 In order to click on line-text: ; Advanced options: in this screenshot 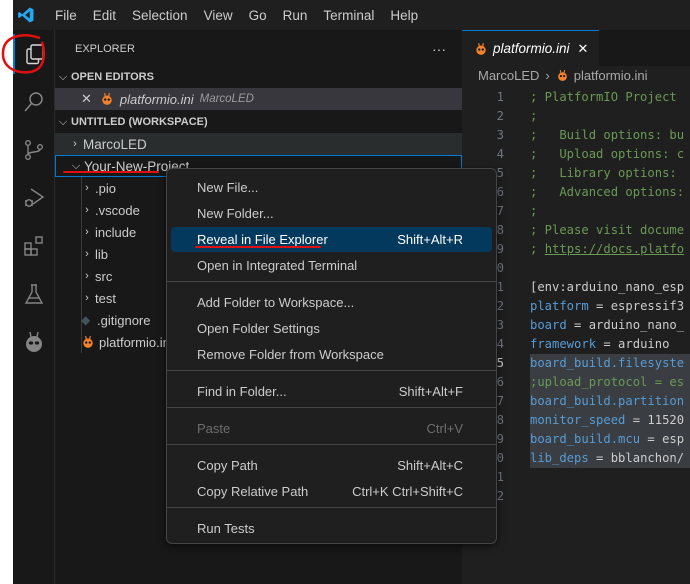, I will do `click(607, 192)`.